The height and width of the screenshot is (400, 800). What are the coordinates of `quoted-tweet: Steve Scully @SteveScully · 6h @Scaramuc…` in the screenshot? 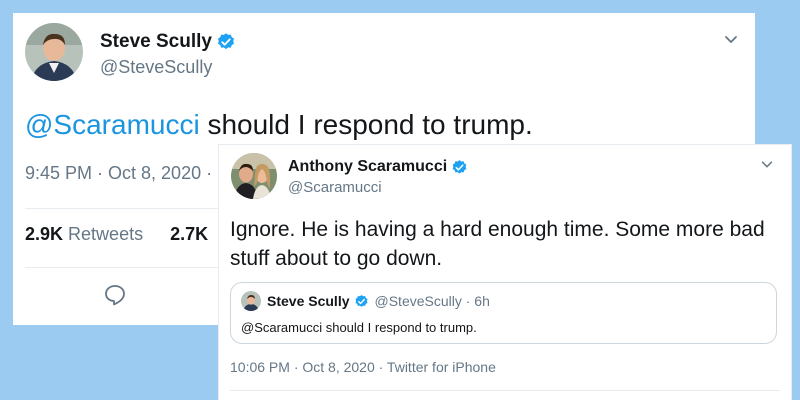 It's located at (503, 313).